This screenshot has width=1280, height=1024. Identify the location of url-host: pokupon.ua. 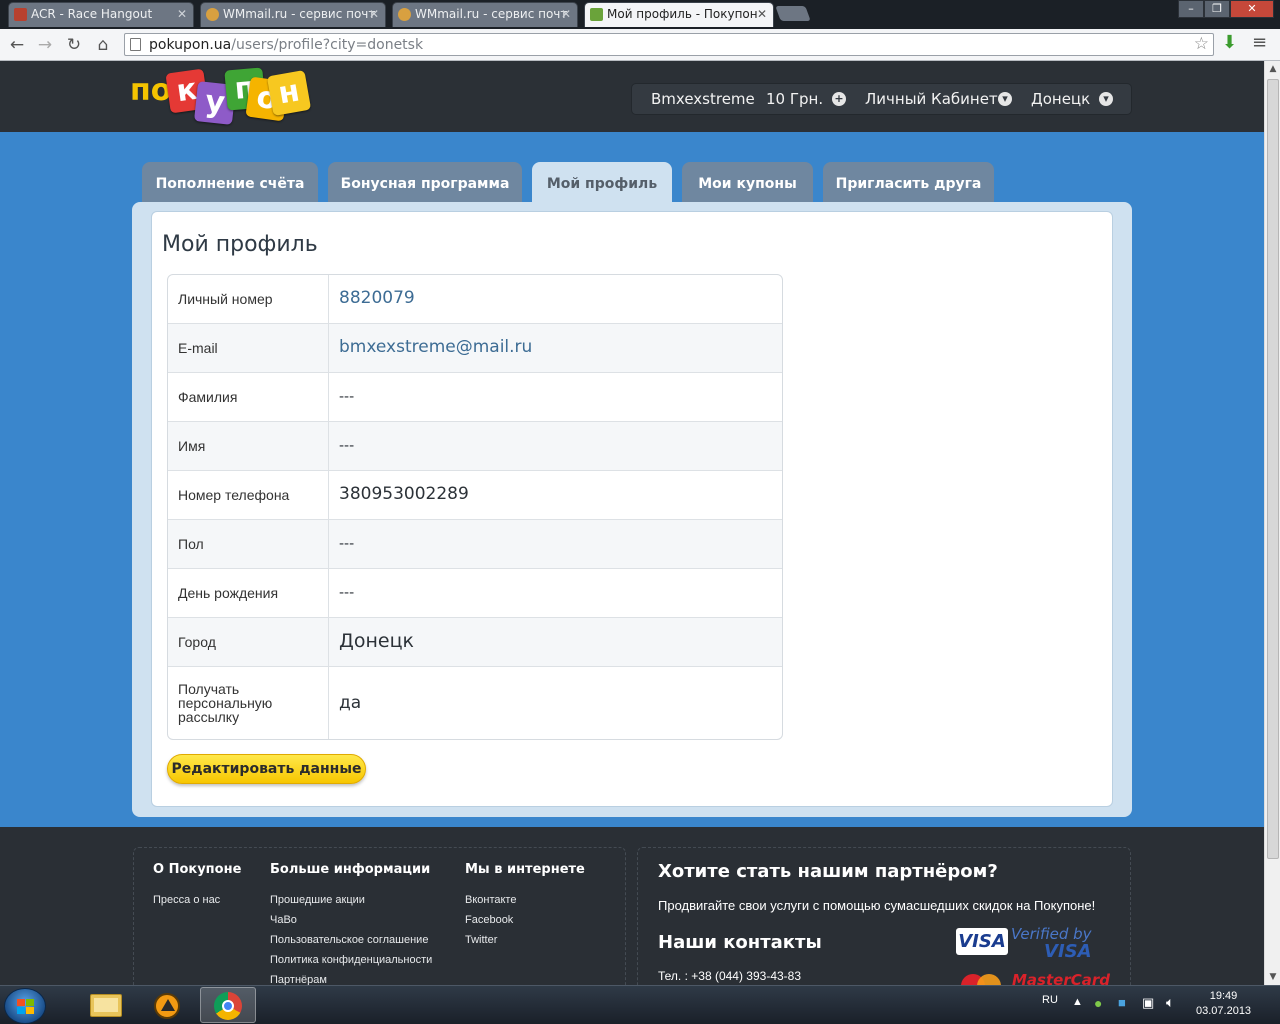
(190, 45).